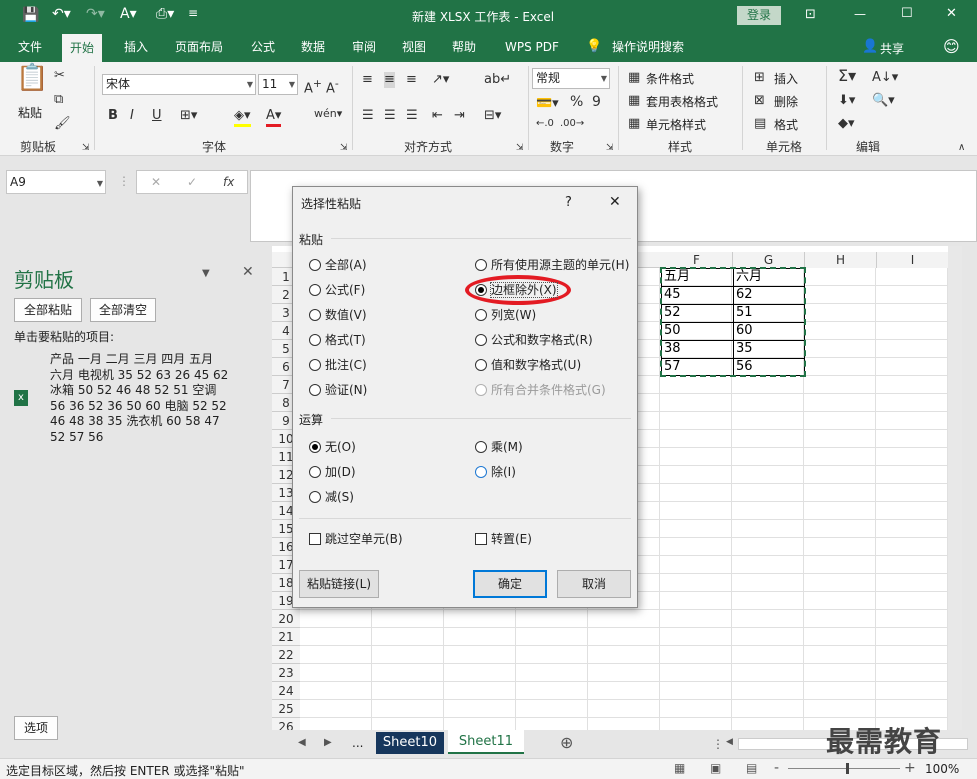 This screenshot has width=977, height=779. I want to click on name-box: A9 ▼, so click(56, 182).